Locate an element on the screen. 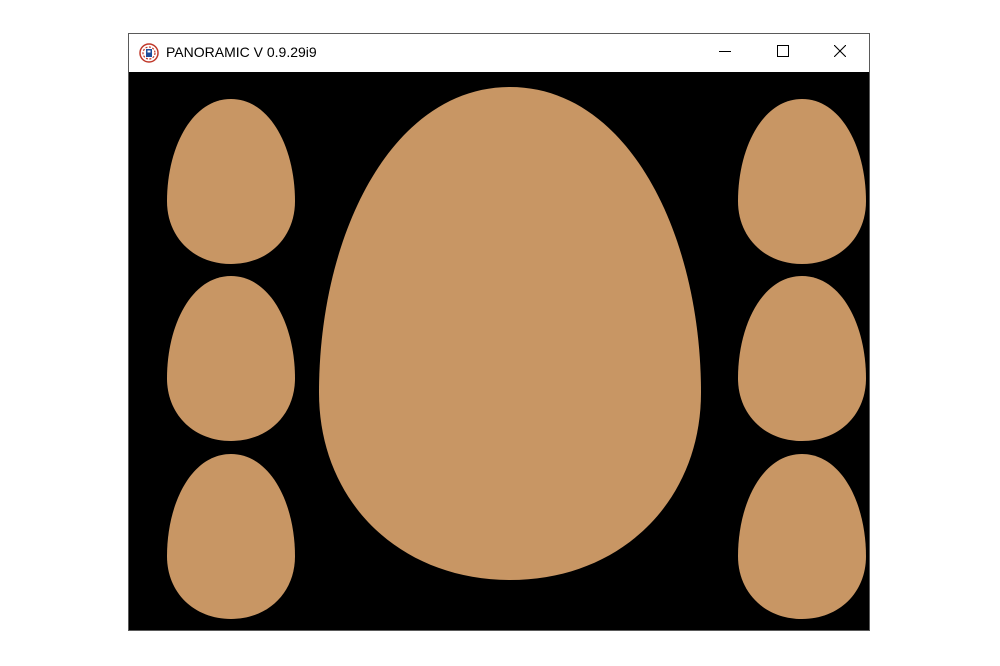 This screenshot has width=1000, height=666. close-icon is located at coordinates (840, 53).